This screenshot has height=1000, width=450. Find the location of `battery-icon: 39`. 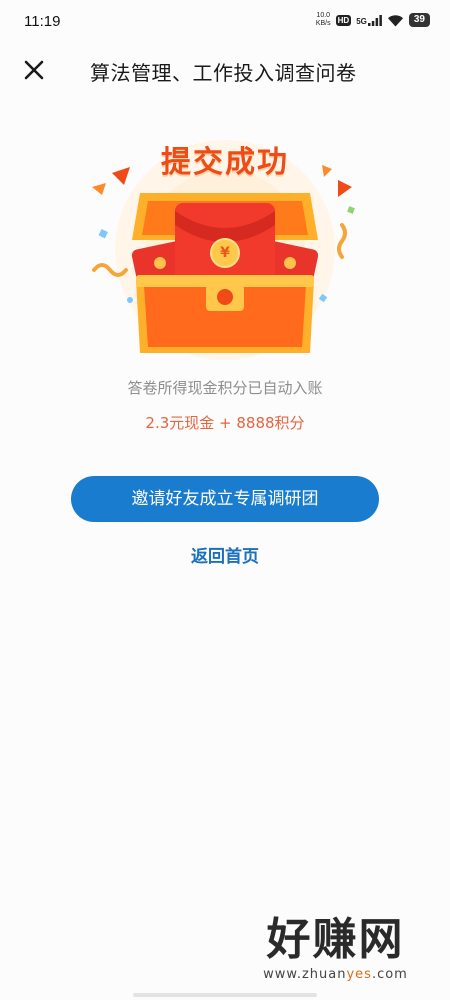

battery-icon: 39 is located at coordinates (419, 20).